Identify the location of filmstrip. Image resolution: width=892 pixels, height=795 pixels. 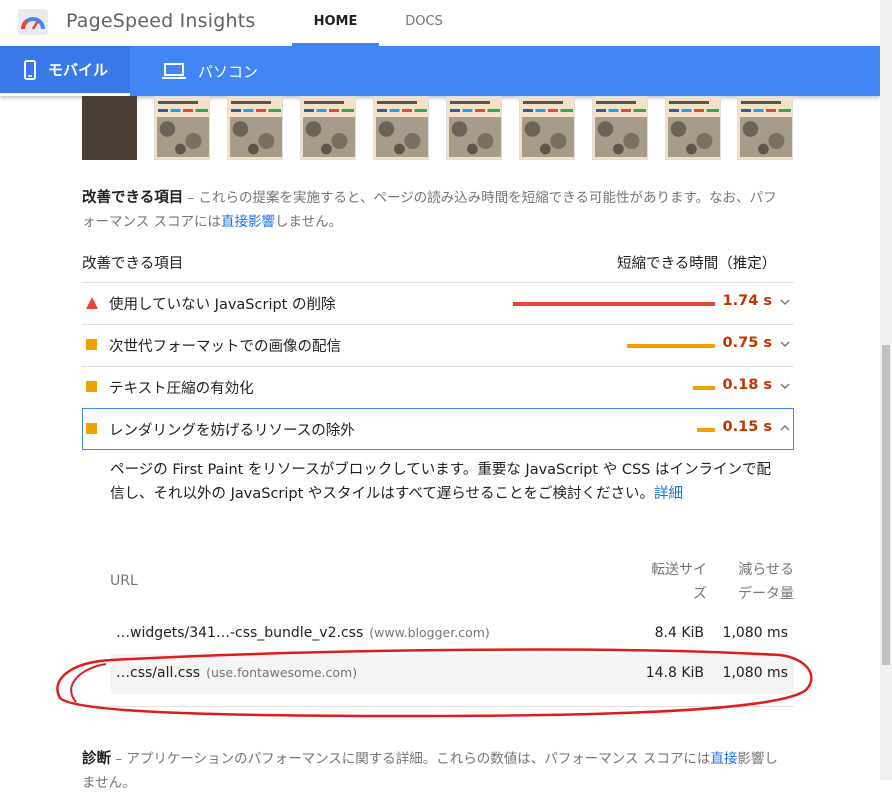
(442, 128).